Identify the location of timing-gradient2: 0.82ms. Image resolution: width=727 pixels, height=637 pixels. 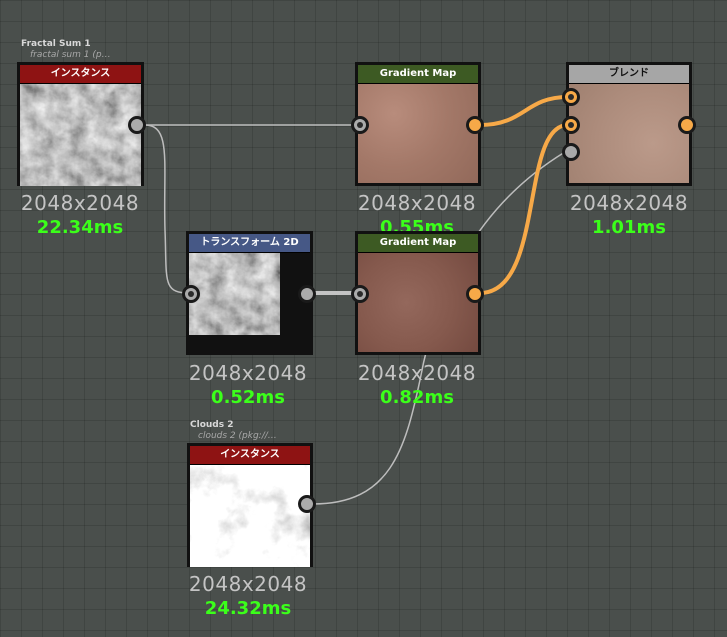
(417, 397).